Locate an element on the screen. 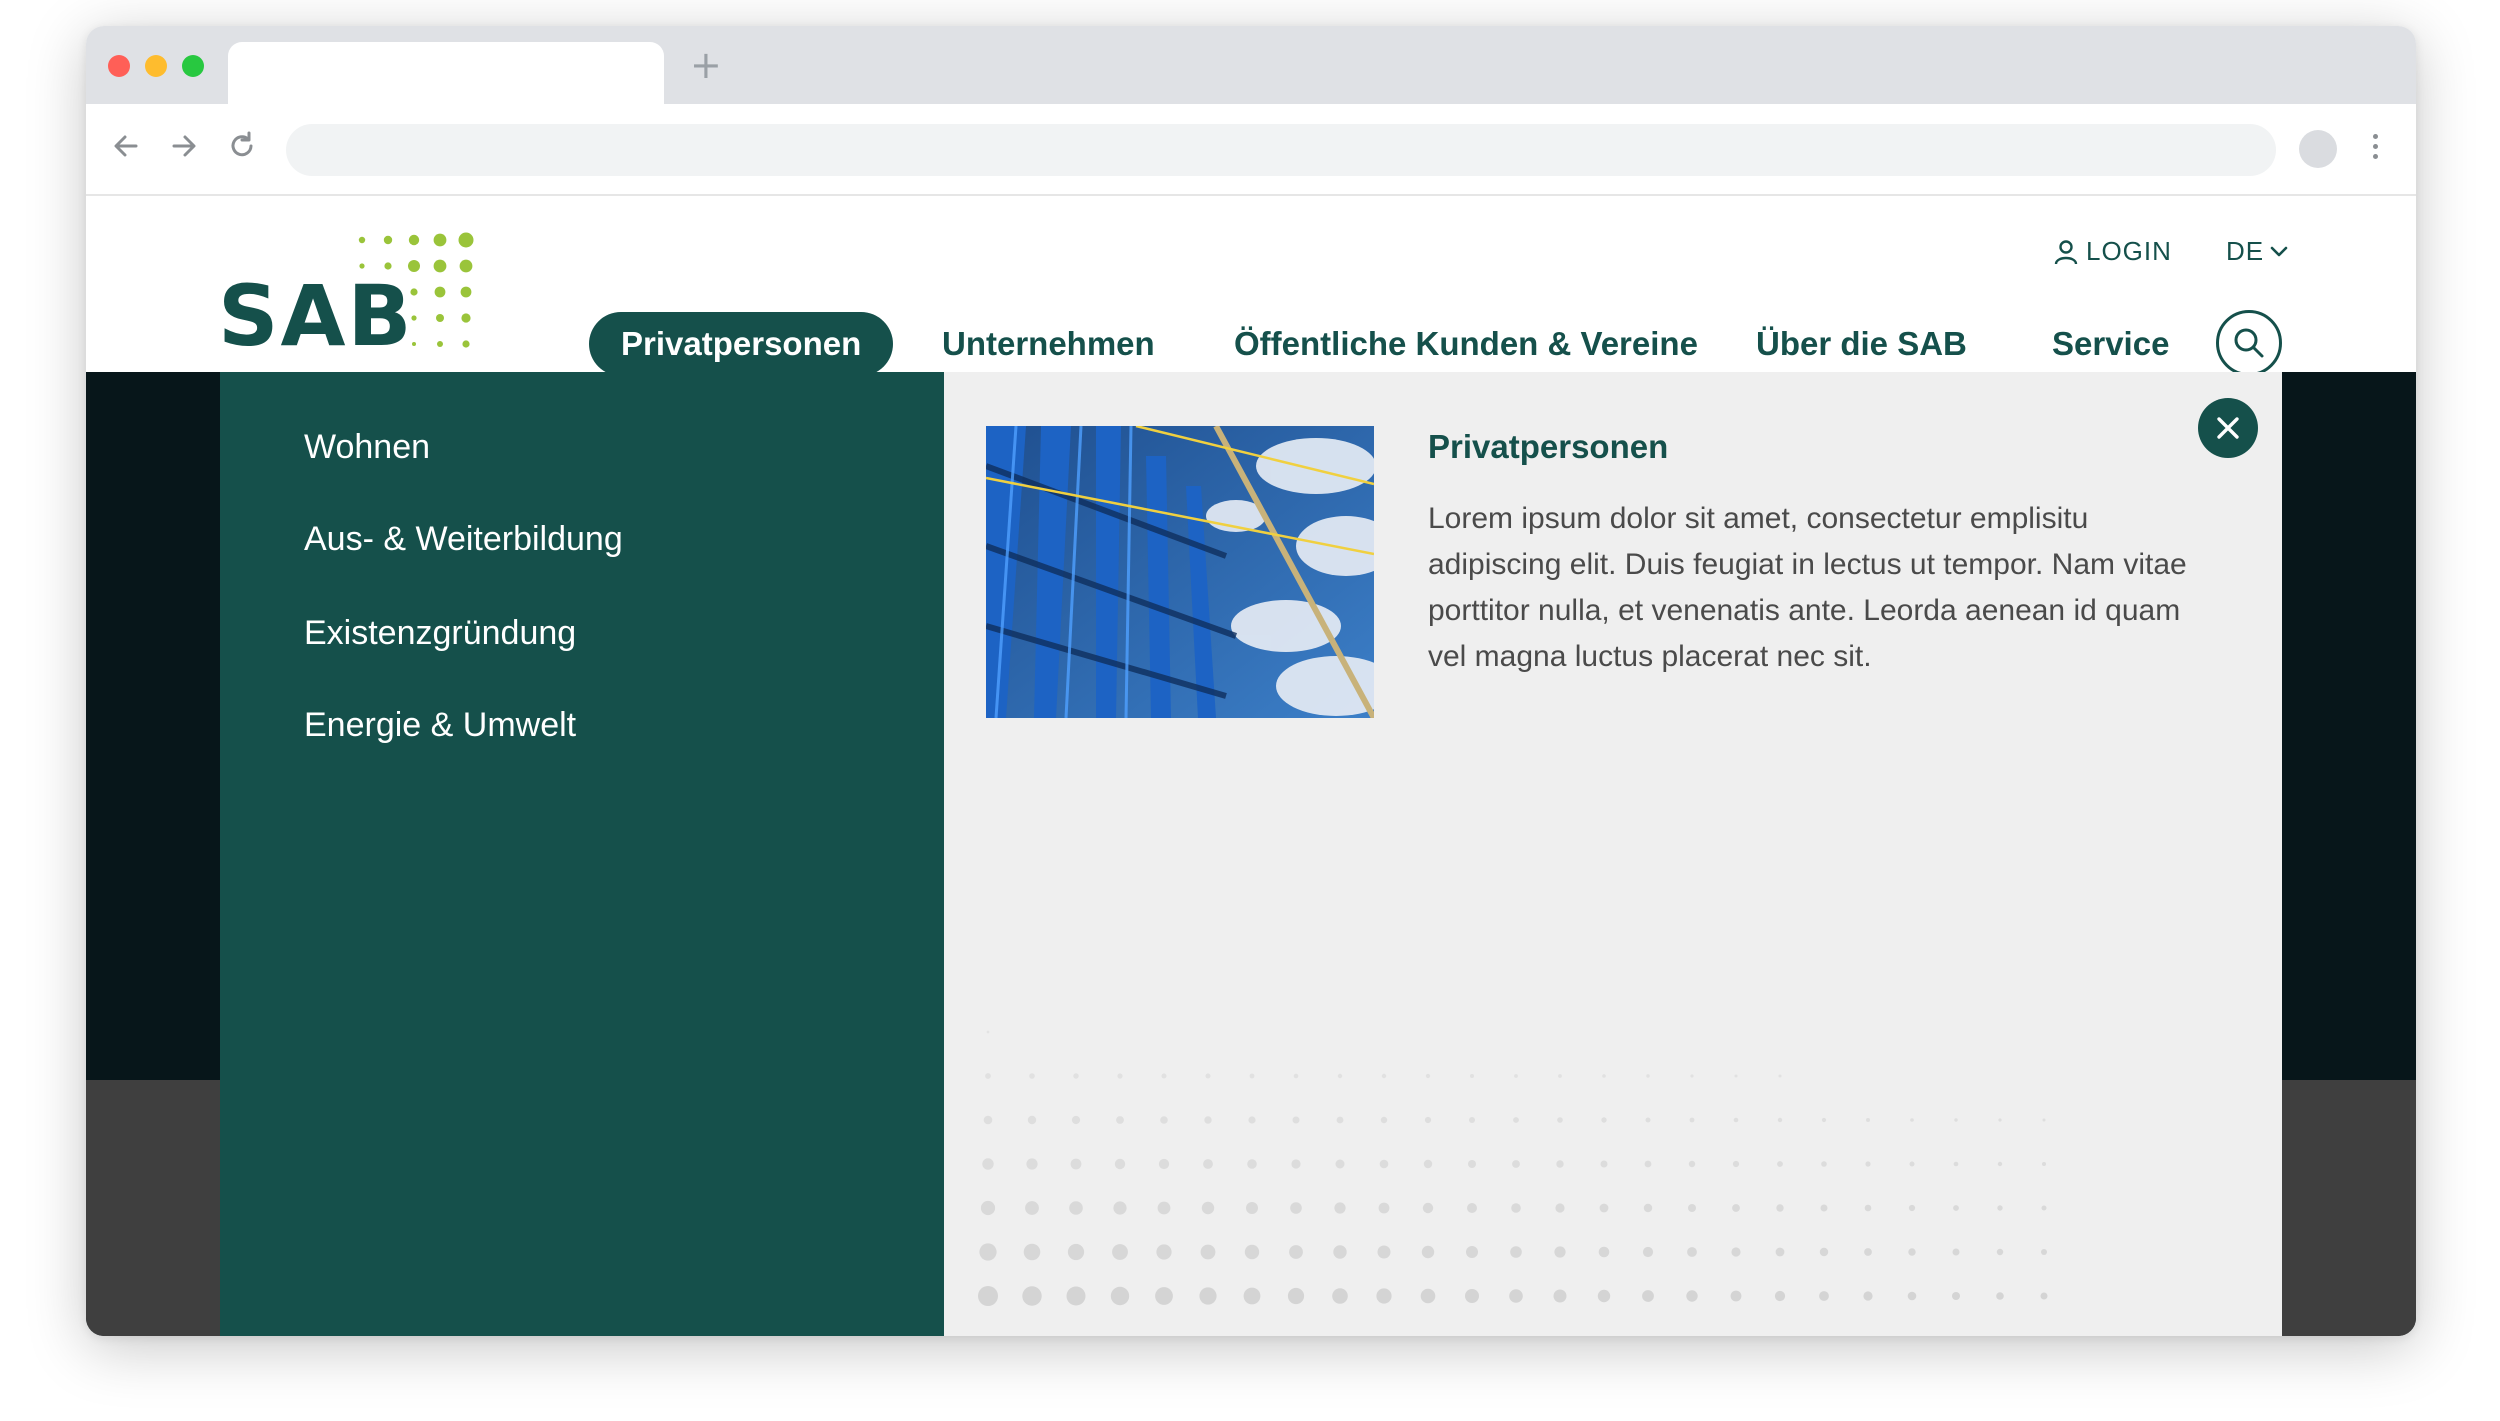 The image size is (2500, 1421). browser-tab is located at coordinates (446, 73).